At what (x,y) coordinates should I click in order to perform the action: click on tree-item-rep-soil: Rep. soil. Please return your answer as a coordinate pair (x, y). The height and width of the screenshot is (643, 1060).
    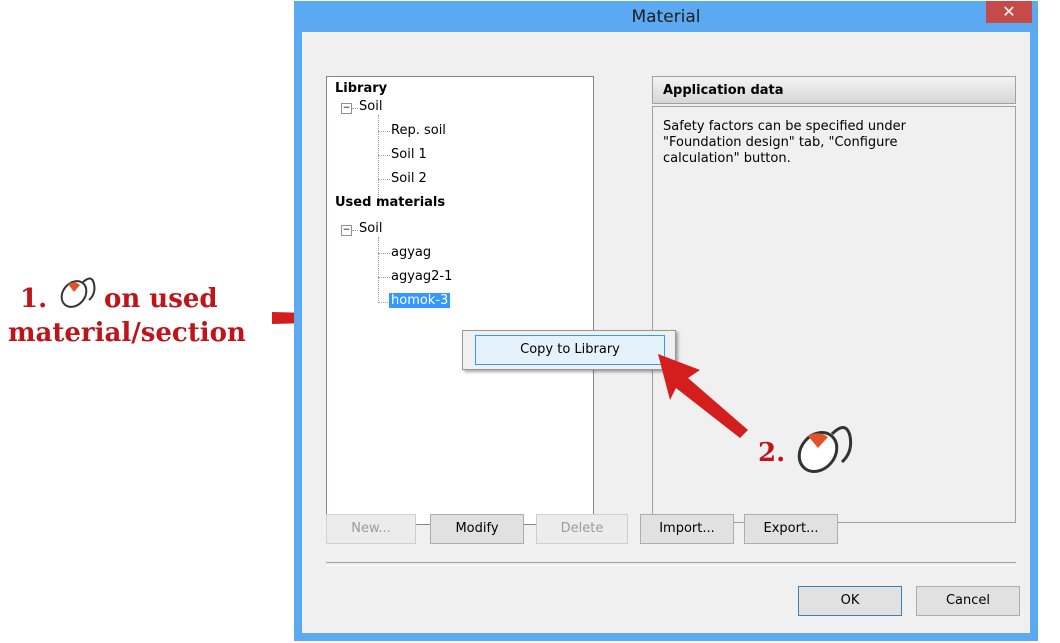
    Looking at the image, I should click on (418, 130).